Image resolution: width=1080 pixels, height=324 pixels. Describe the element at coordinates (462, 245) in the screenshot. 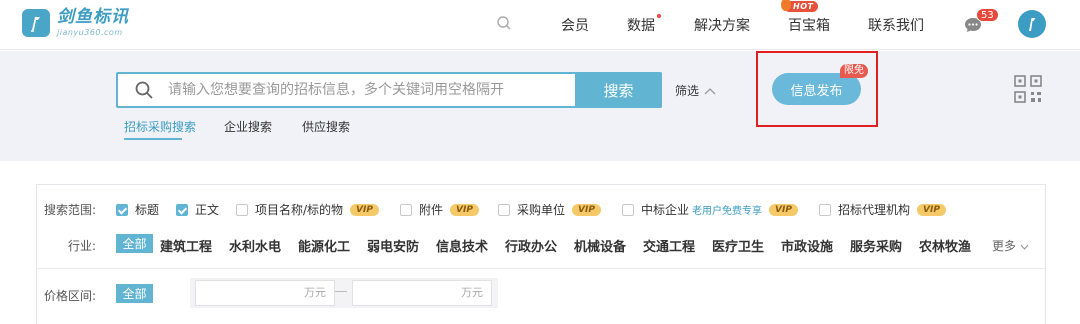

I see `industry-item: 信息技术` at that location.